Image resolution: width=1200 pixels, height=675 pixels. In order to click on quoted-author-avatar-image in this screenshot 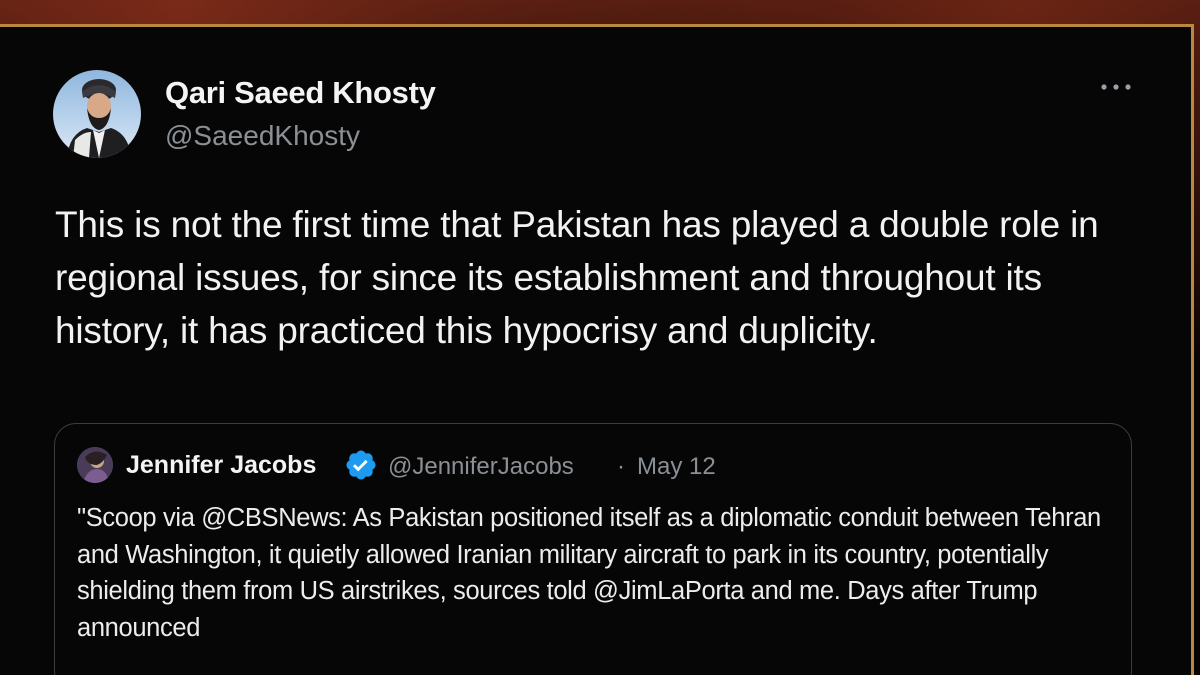, I will do `click(95, 465)`.